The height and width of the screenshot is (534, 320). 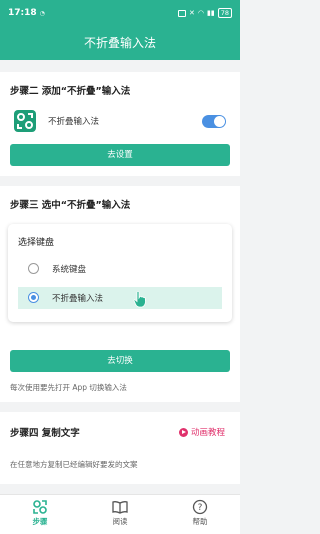 I want to click on tab-help: ? 帮助, so click(x=200, y=513).